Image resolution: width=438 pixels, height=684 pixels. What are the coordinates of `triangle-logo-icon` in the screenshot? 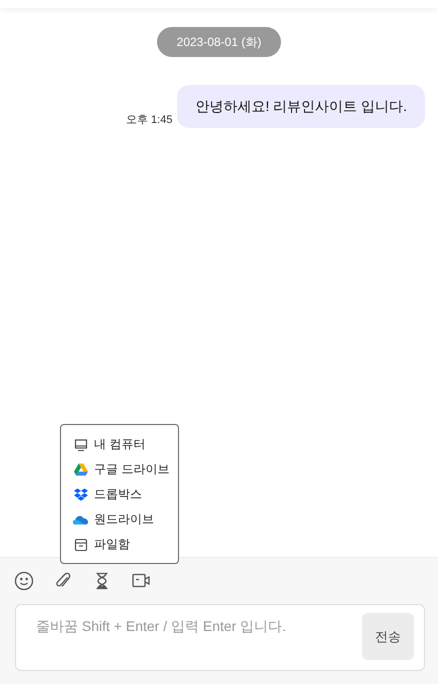 It's located at (80, 469).